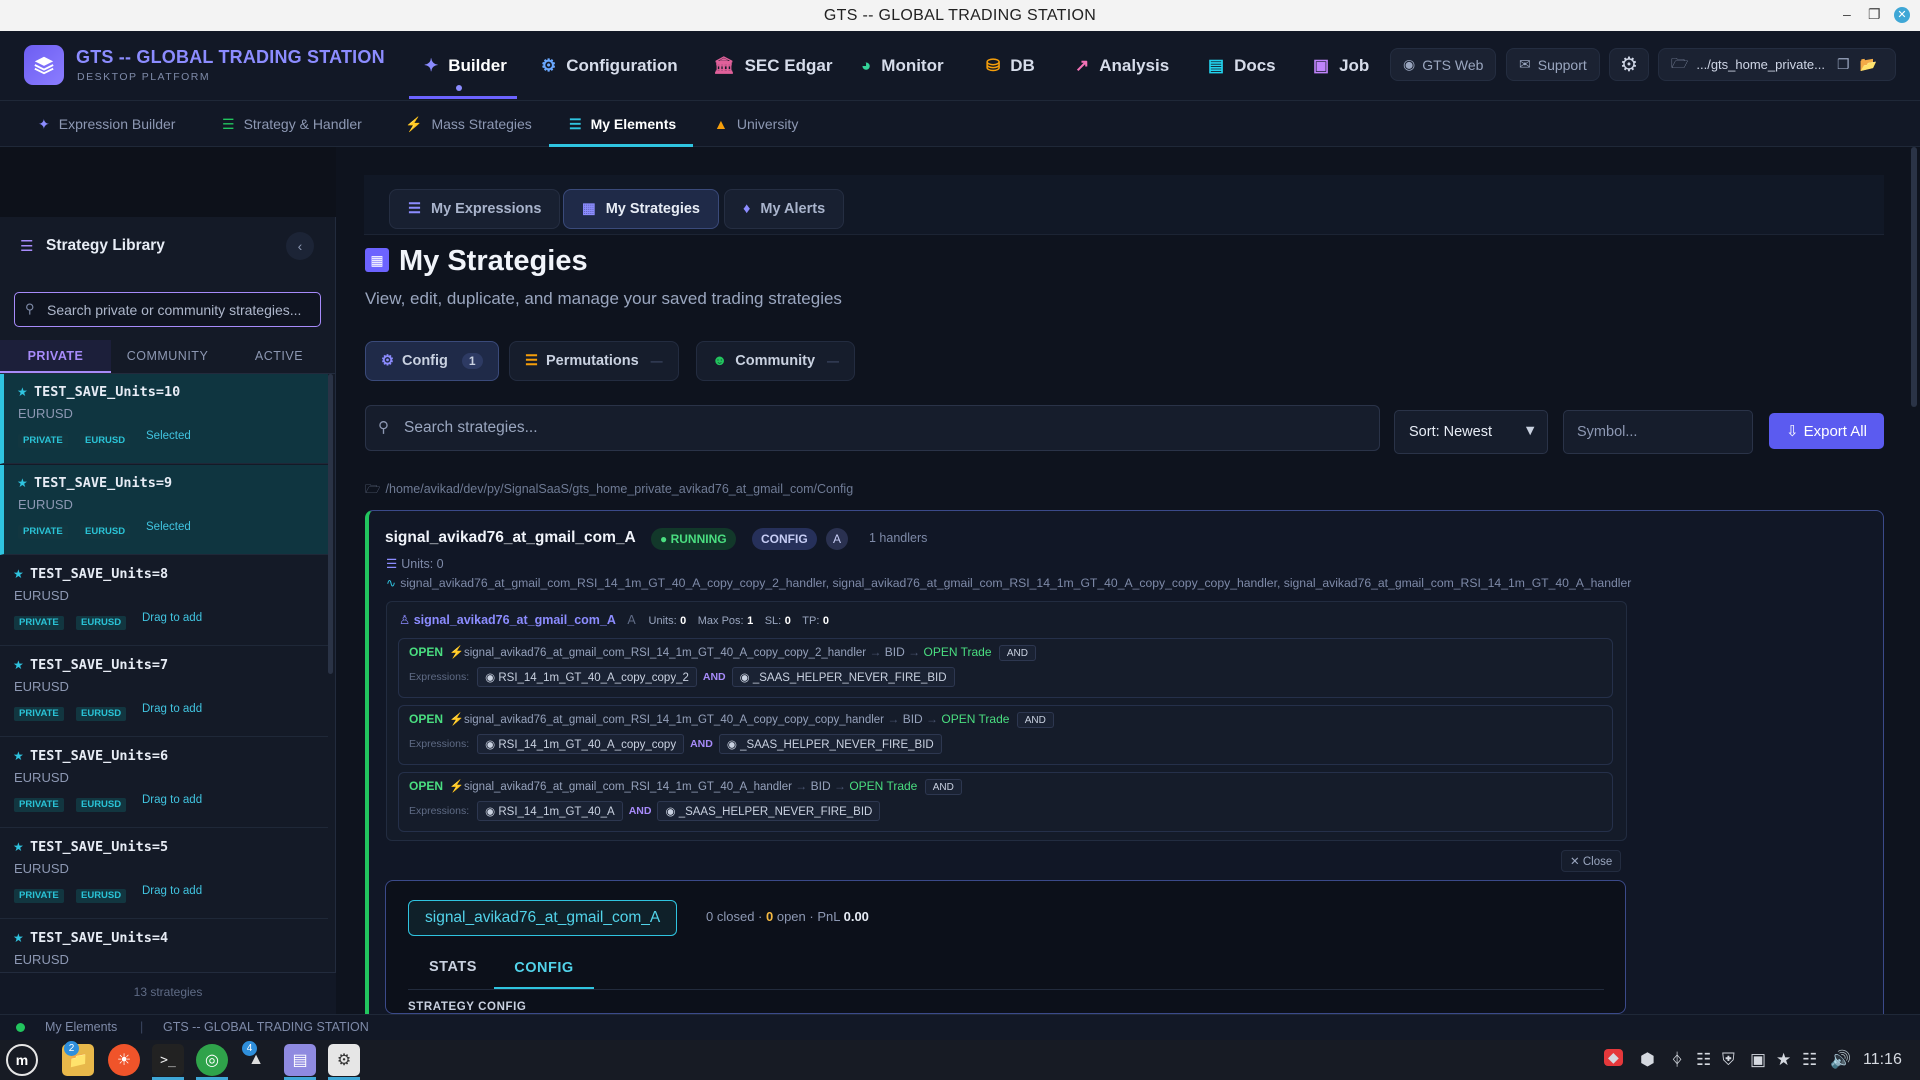 This screenshot has height=1080, width=1920. What do you see at coordinates (594, 361) in the screenshot?
I see `filter-tab-permutations: ☰ Permutations —` at bounding box center [594, 361].